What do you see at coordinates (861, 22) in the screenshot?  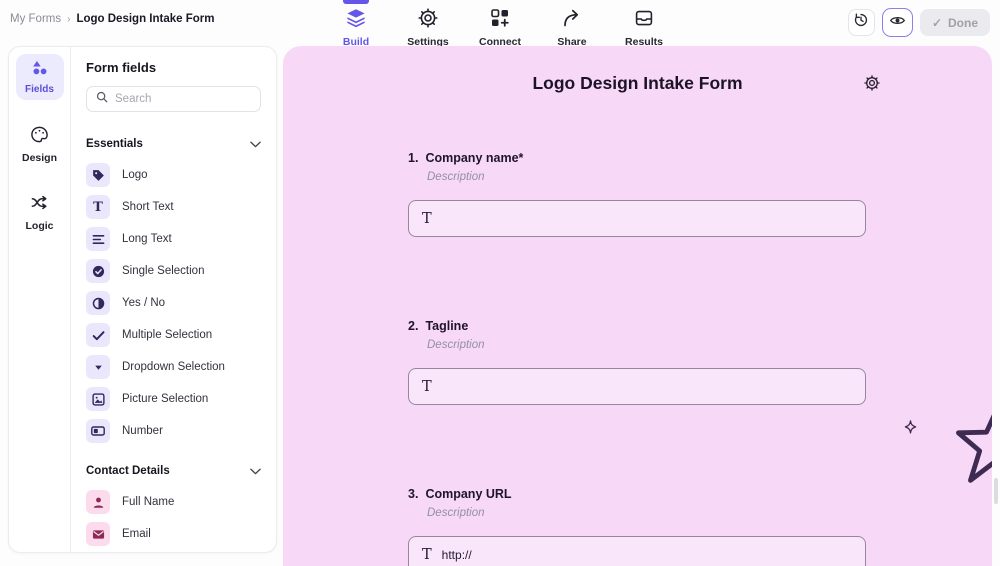 I see `history-button` at bounding box center [861, 22].